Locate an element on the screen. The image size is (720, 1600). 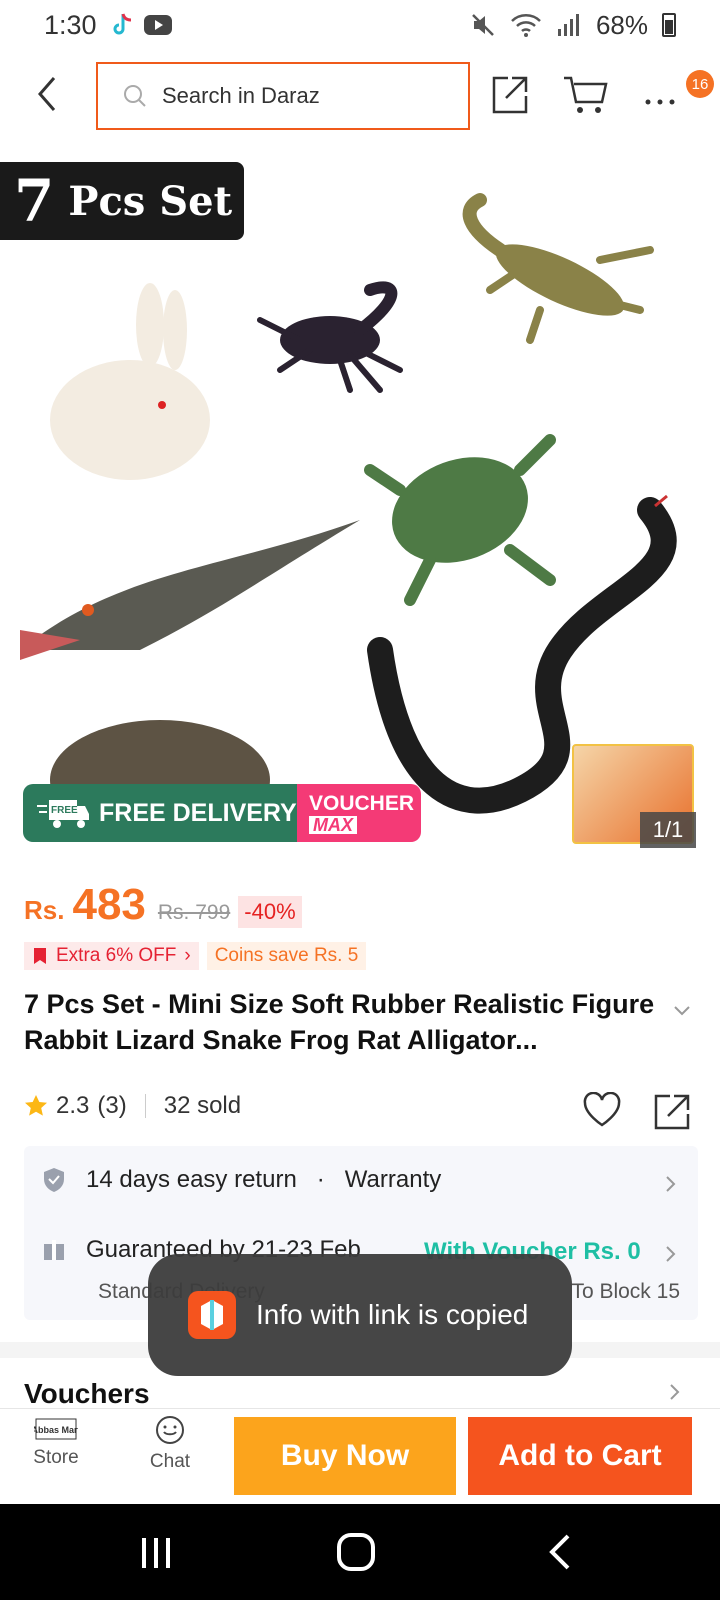
delivery-truck-icon: FREE is located at coordinates (63, 814).